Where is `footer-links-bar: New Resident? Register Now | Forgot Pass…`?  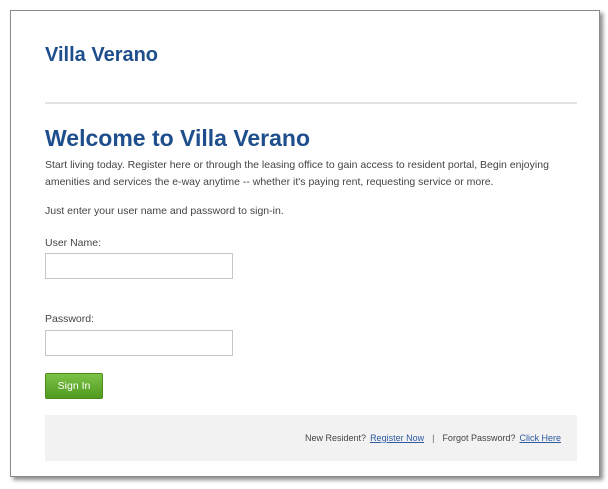
footer-links-bar: New Resident? Register Now | Forgot Pass… is located at coordinates (311, 438).